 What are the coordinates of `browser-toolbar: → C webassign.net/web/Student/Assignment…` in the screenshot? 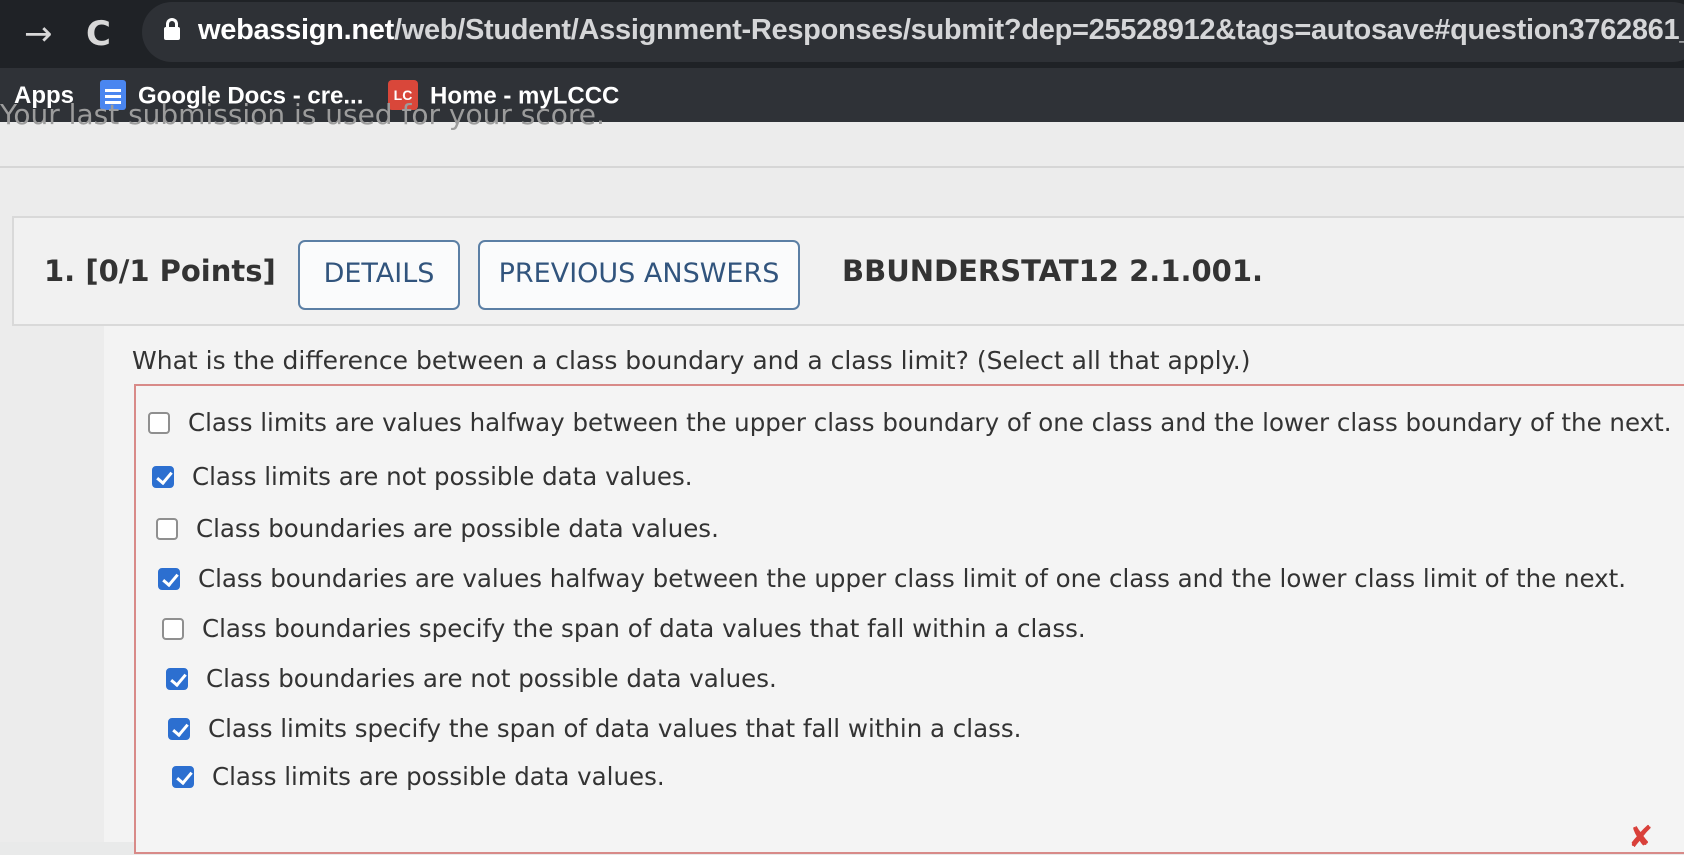 It's located at (842, 34).